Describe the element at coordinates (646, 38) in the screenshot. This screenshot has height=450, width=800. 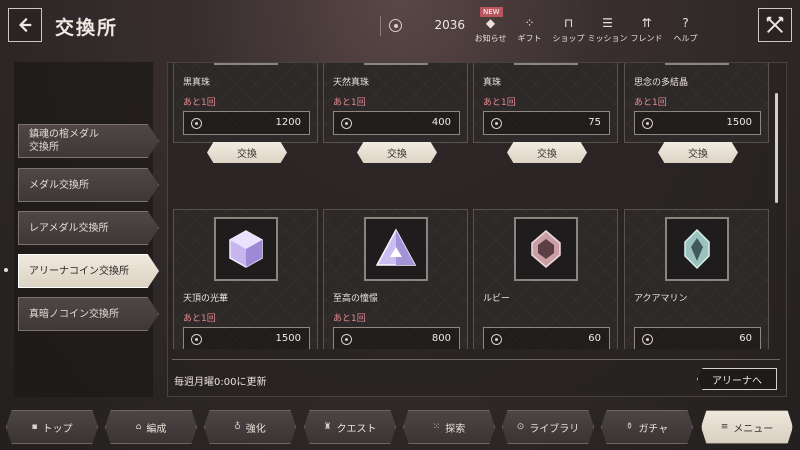
I see `nav-friend-label: フレンド` at that location.